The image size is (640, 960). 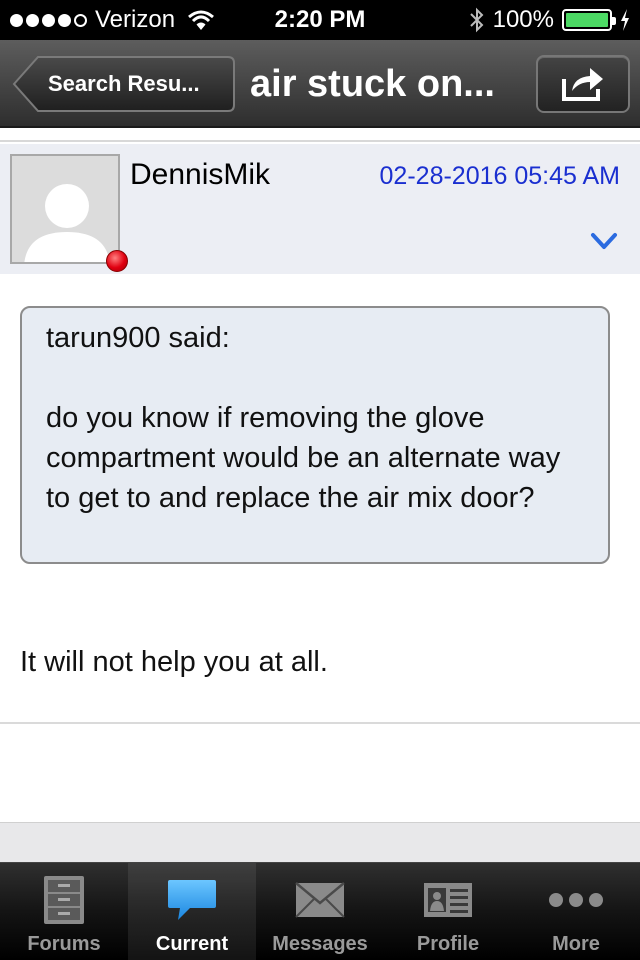 What do you see at coordinates (576, 911) in the screenshot?
I see `tab-more: More` at bounding box center [576, 911].